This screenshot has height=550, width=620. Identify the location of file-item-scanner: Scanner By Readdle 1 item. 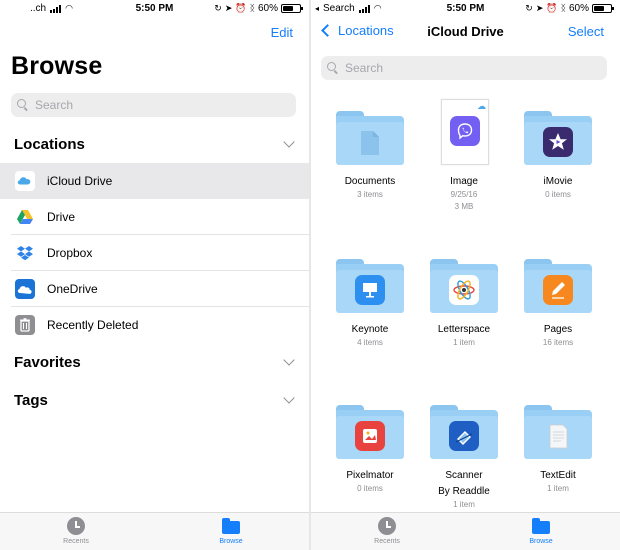
(464, 458).